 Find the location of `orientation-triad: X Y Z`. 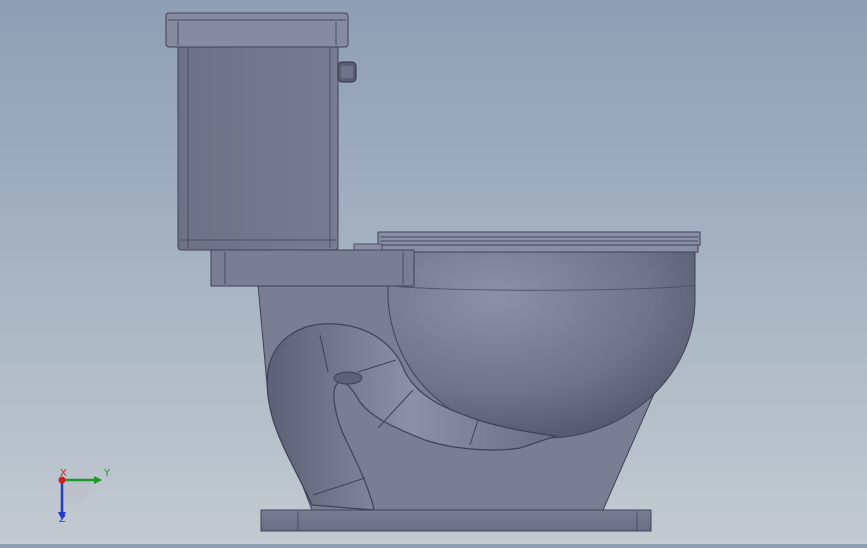

orientation-triad: X Y Z is located at coordinates (83, 497).